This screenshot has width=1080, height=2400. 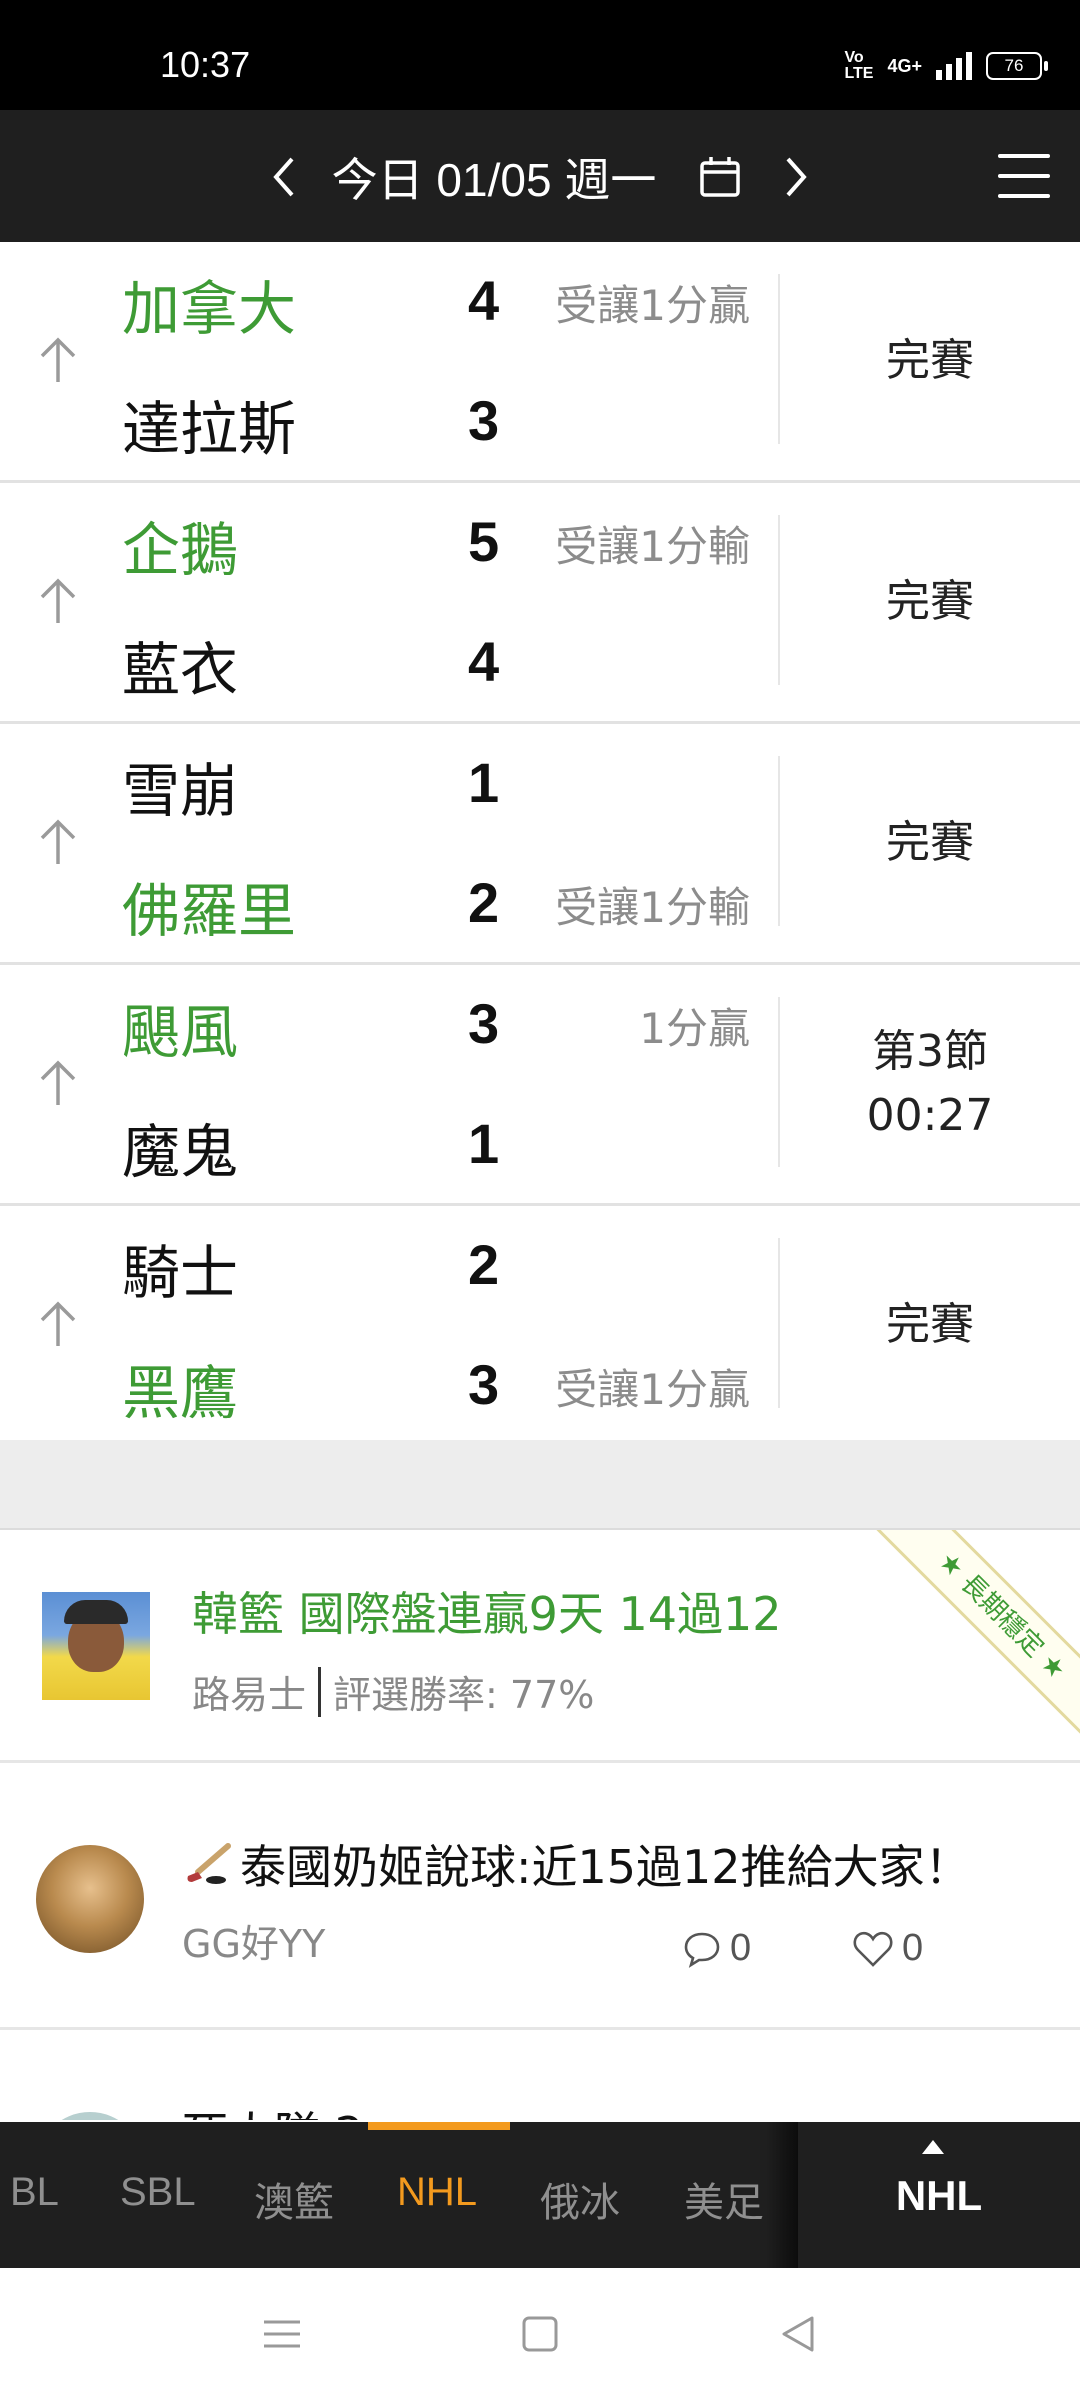 I want to click on league-tabs: BL SBL 澳籃 NHL 俄冰 美足, so click(x=399, y=2195).